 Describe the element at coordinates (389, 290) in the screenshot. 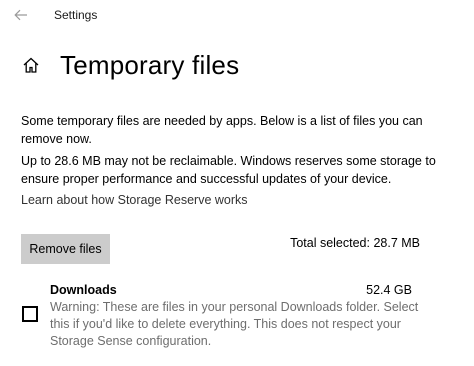

I see `downloads-size: 52.4 GB` at that location.